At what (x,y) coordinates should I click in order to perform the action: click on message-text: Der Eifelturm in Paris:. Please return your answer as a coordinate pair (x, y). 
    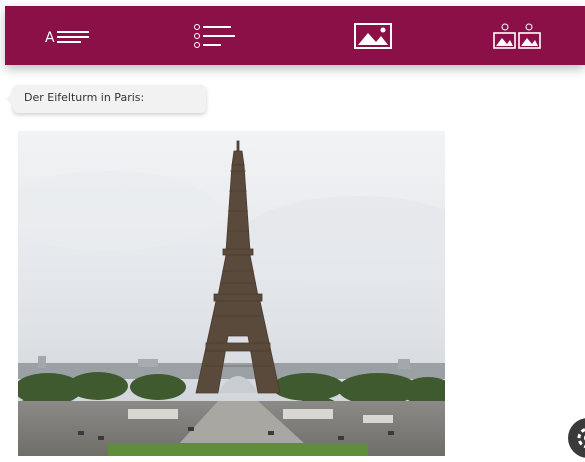
    Looking at the image, I should click on (84, 97).